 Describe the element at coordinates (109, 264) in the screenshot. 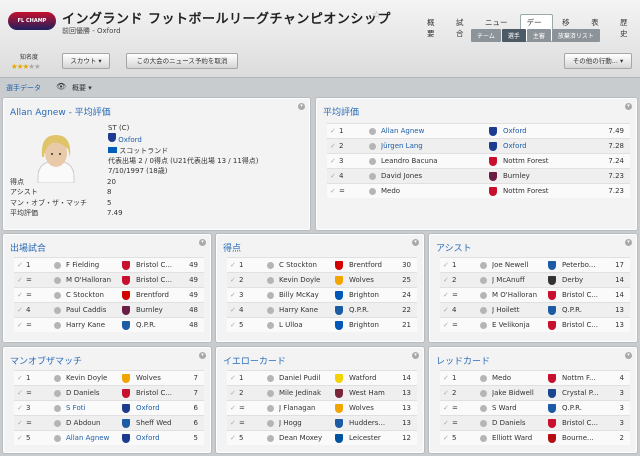

I see `table-row: ✓ 1 F Fielding Bristol C... 49` at that location.